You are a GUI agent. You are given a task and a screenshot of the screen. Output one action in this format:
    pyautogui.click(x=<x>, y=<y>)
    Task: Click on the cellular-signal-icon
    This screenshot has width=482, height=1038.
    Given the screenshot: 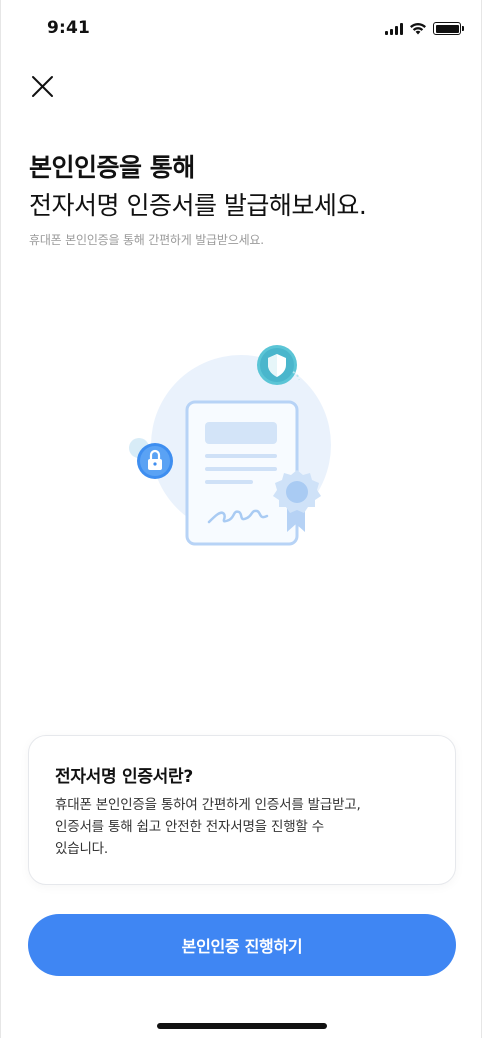 What is the action you would take?
    pyautogui.click(x=394, y=28)
    